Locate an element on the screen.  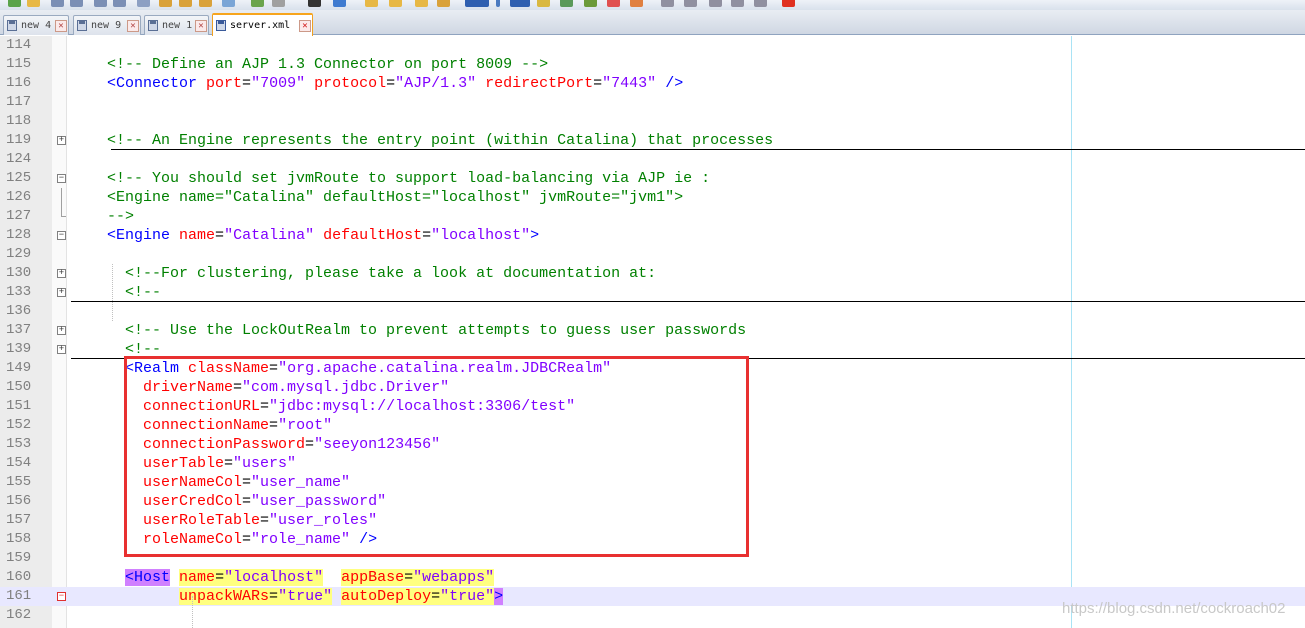
tab-label: new 4 is located at coordinates (36, 25).